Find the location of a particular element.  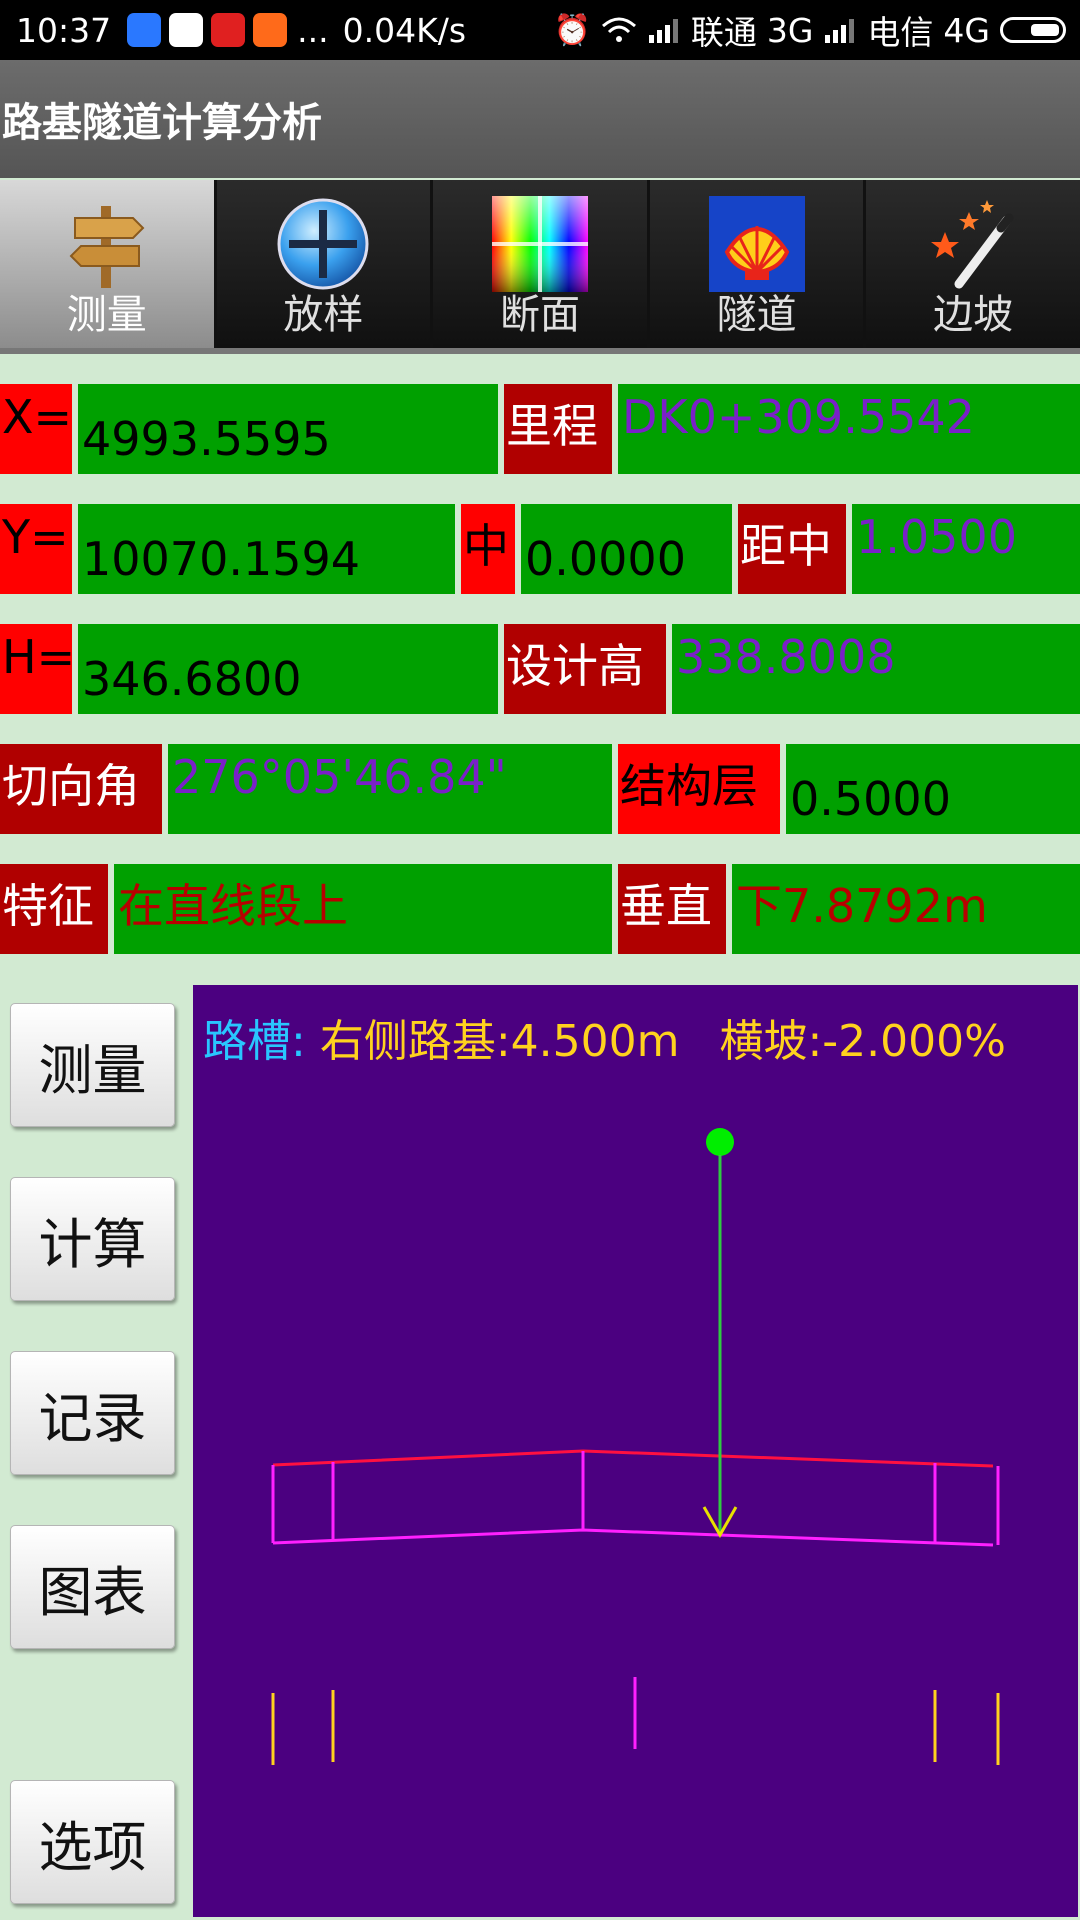

calculate-button: 计算 is located at coordinates (92, 1239).